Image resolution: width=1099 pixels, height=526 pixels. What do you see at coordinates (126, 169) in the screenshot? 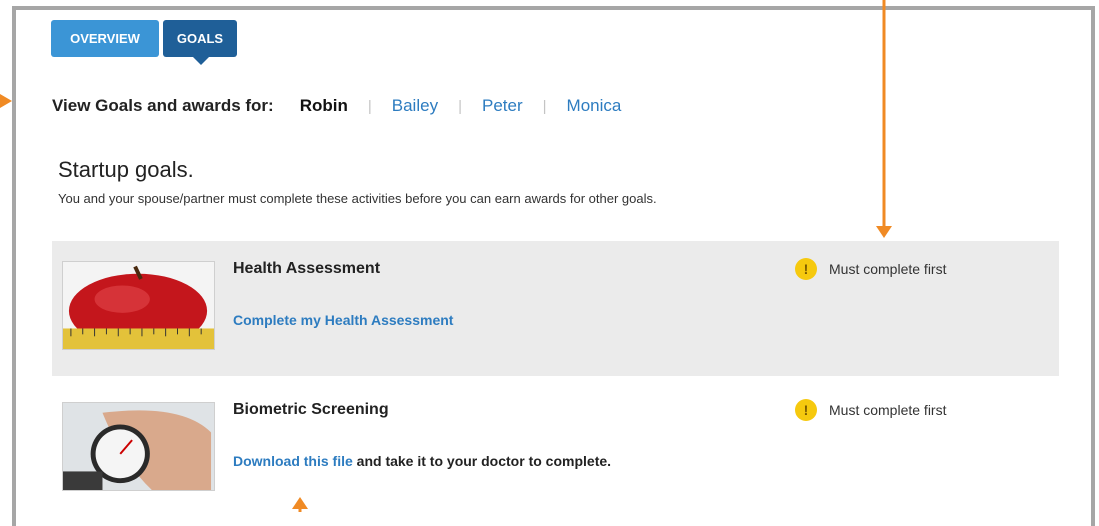
I see `section-title: Startup goals.` at bounding box center [126, 169].